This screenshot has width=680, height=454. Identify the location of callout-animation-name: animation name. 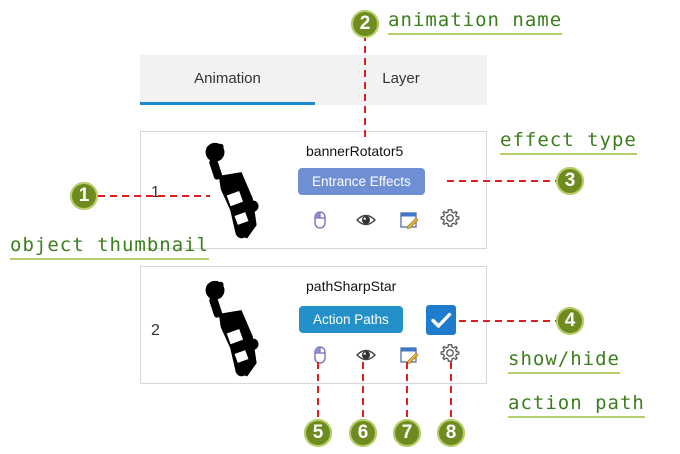
(475, 22).